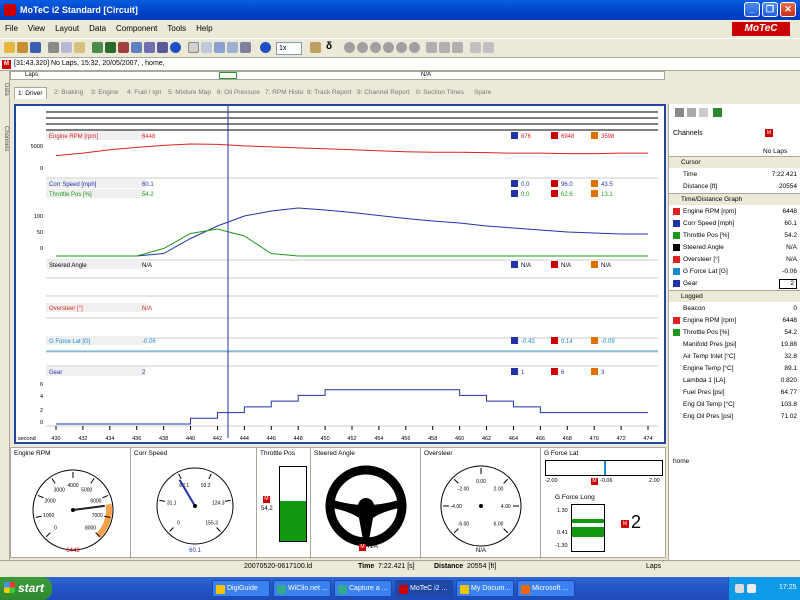 The width and height of the screenshot is (800, 600). Describe the element at coordinates (136, 47) in the screenshot. I see `table-icon` at that location.